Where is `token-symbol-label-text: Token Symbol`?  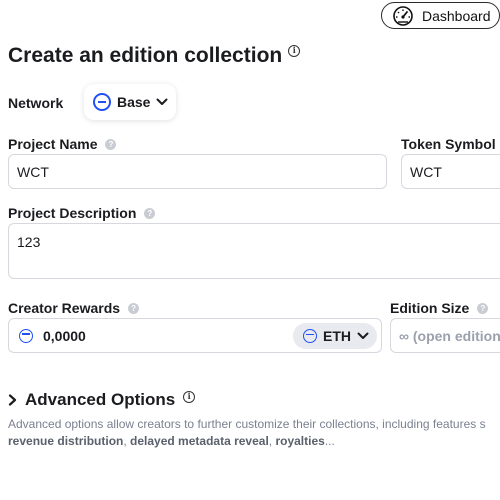 token-symbol-label-text: Token Symbol is located at coordinates (448, 144).